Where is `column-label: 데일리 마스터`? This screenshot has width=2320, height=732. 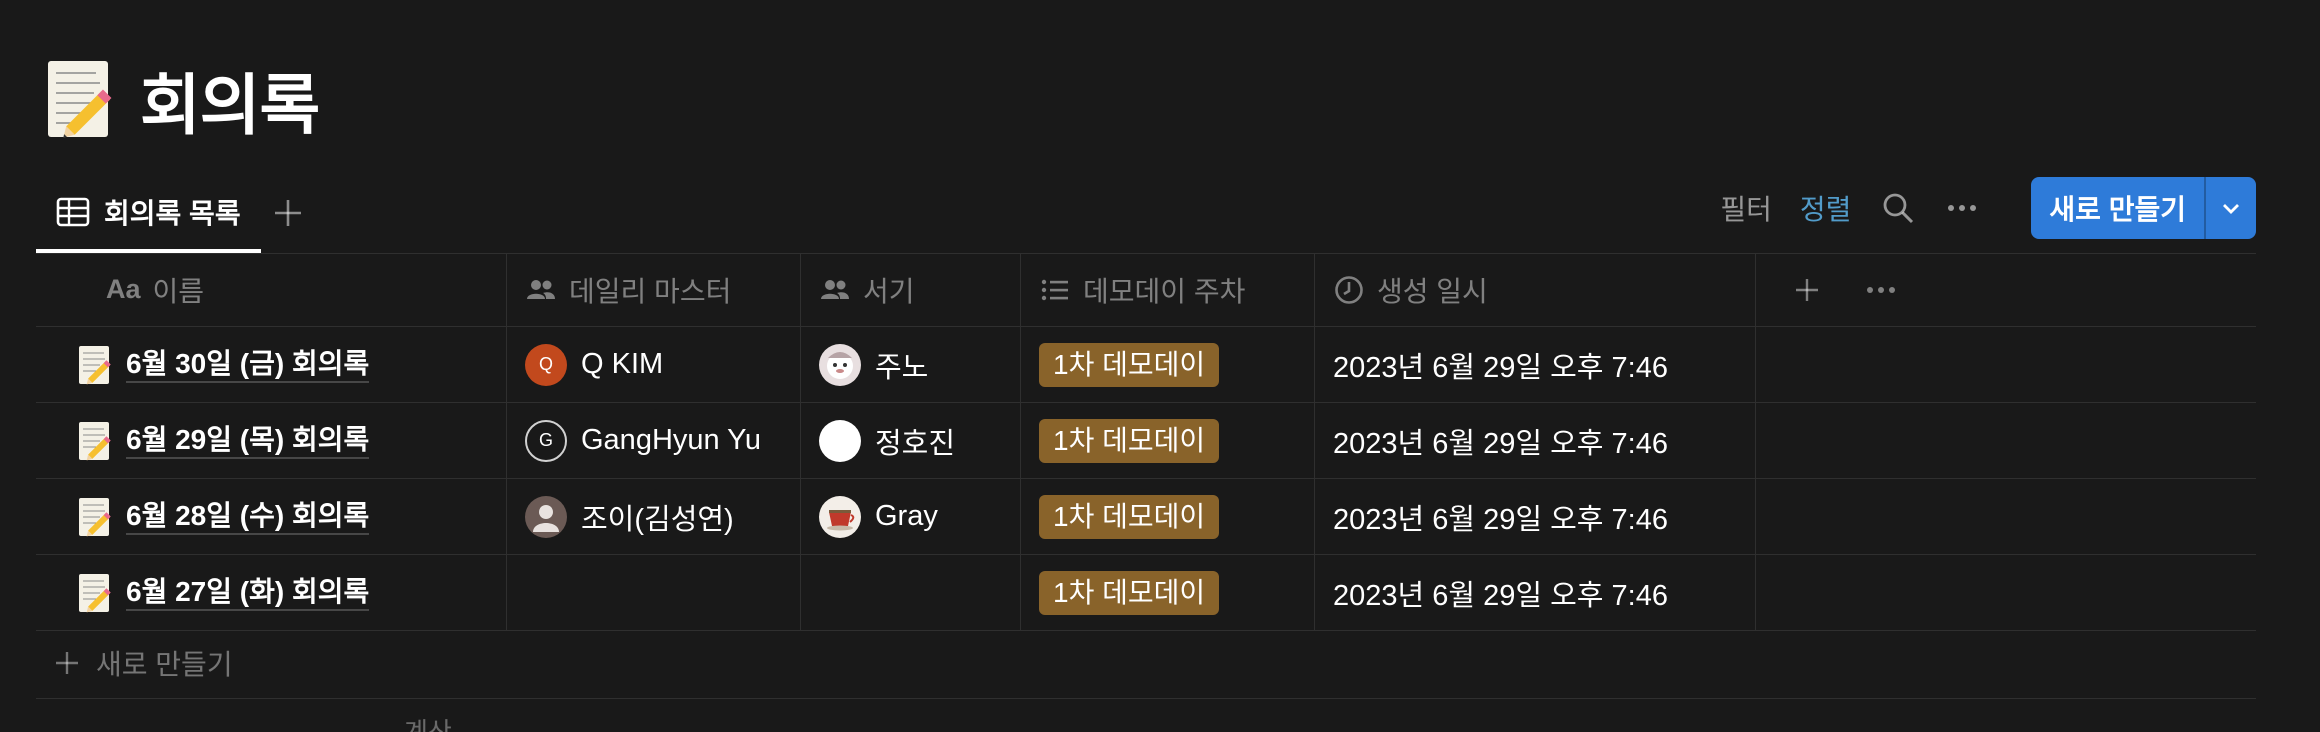 column-label: 데일리 마스터 is located at coordinates (650, 291).